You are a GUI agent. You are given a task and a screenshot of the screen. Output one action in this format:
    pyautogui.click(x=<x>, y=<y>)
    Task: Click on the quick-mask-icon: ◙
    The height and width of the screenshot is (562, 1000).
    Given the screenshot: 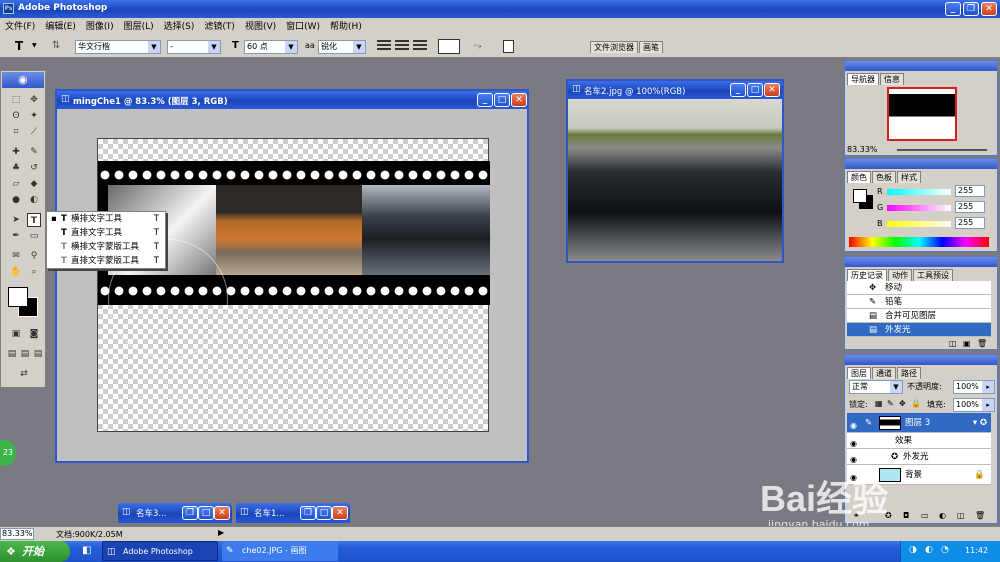 What is the action you would take?
    pyautogui.click(x=34, y=334)
    